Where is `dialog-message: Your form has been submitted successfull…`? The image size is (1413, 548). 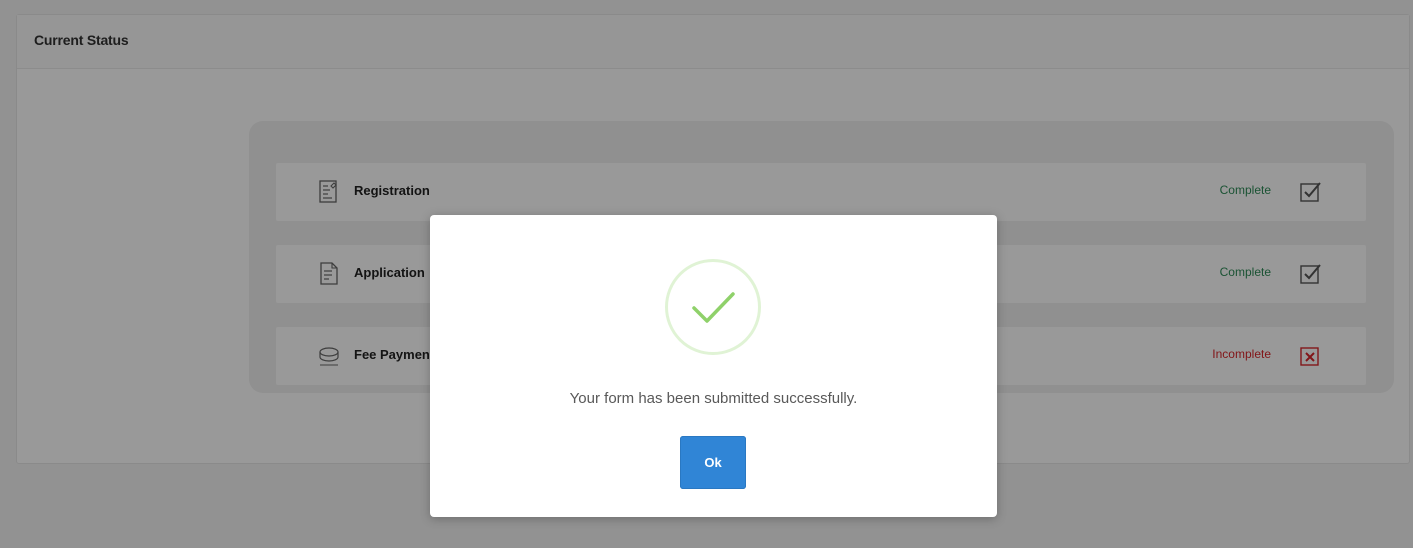
dialog-message: Your form has been submitted successfull… is located at coordinates (713, 398).